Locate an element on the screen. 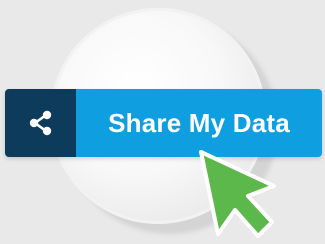 The height and width of the screenshot is (244, 325). arrow-cursor-icon is located at coordinates (237, 194).